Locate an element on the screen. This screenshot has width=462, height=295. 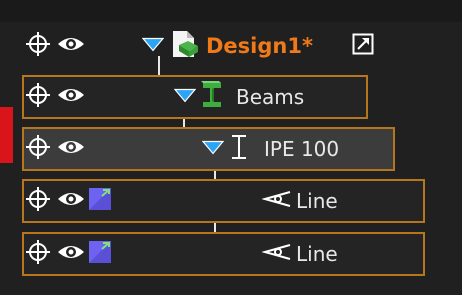
line-label-2: Line is located at coordinates (317, 254).